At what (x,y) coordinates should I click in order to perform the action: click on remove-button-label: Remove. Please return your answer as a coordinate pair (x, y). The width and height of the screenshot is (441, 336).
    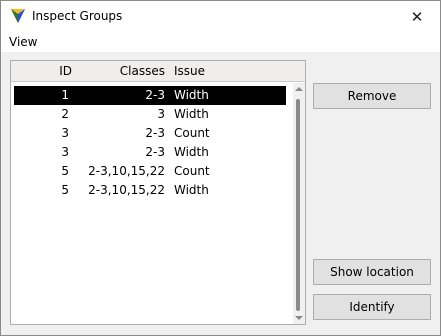
    Looking at the image, I should click on (372, 96).